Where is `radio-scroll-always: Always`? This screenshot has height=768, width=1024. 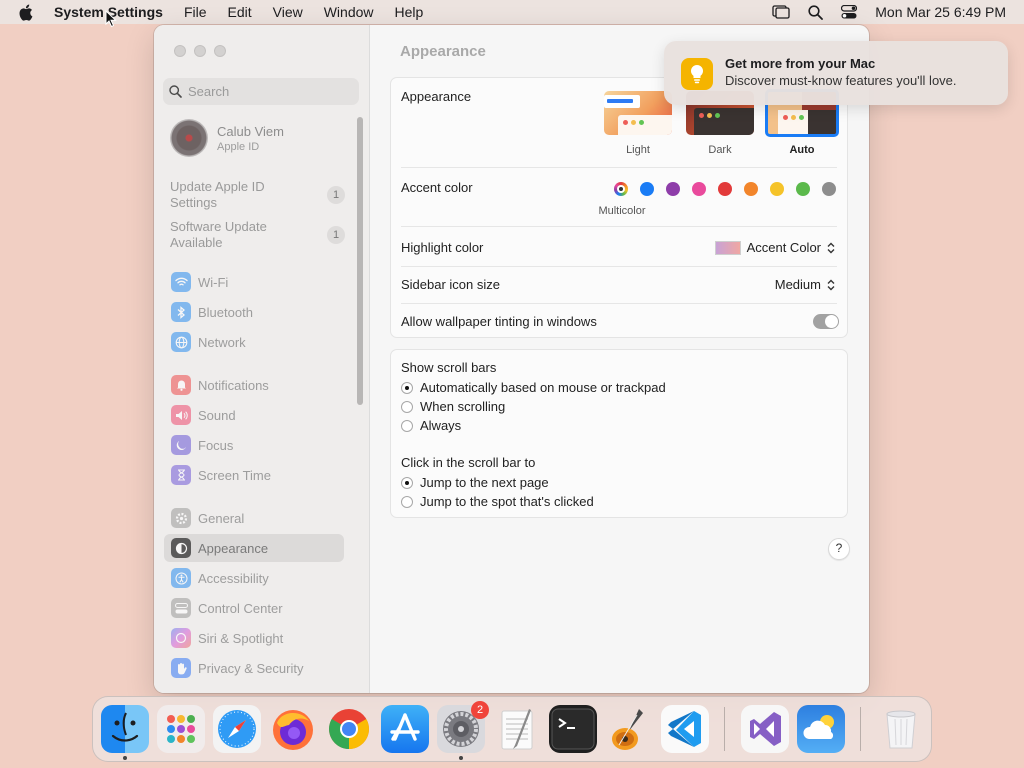 radio-scroll-always: Always is located at coordinates (431, 425).